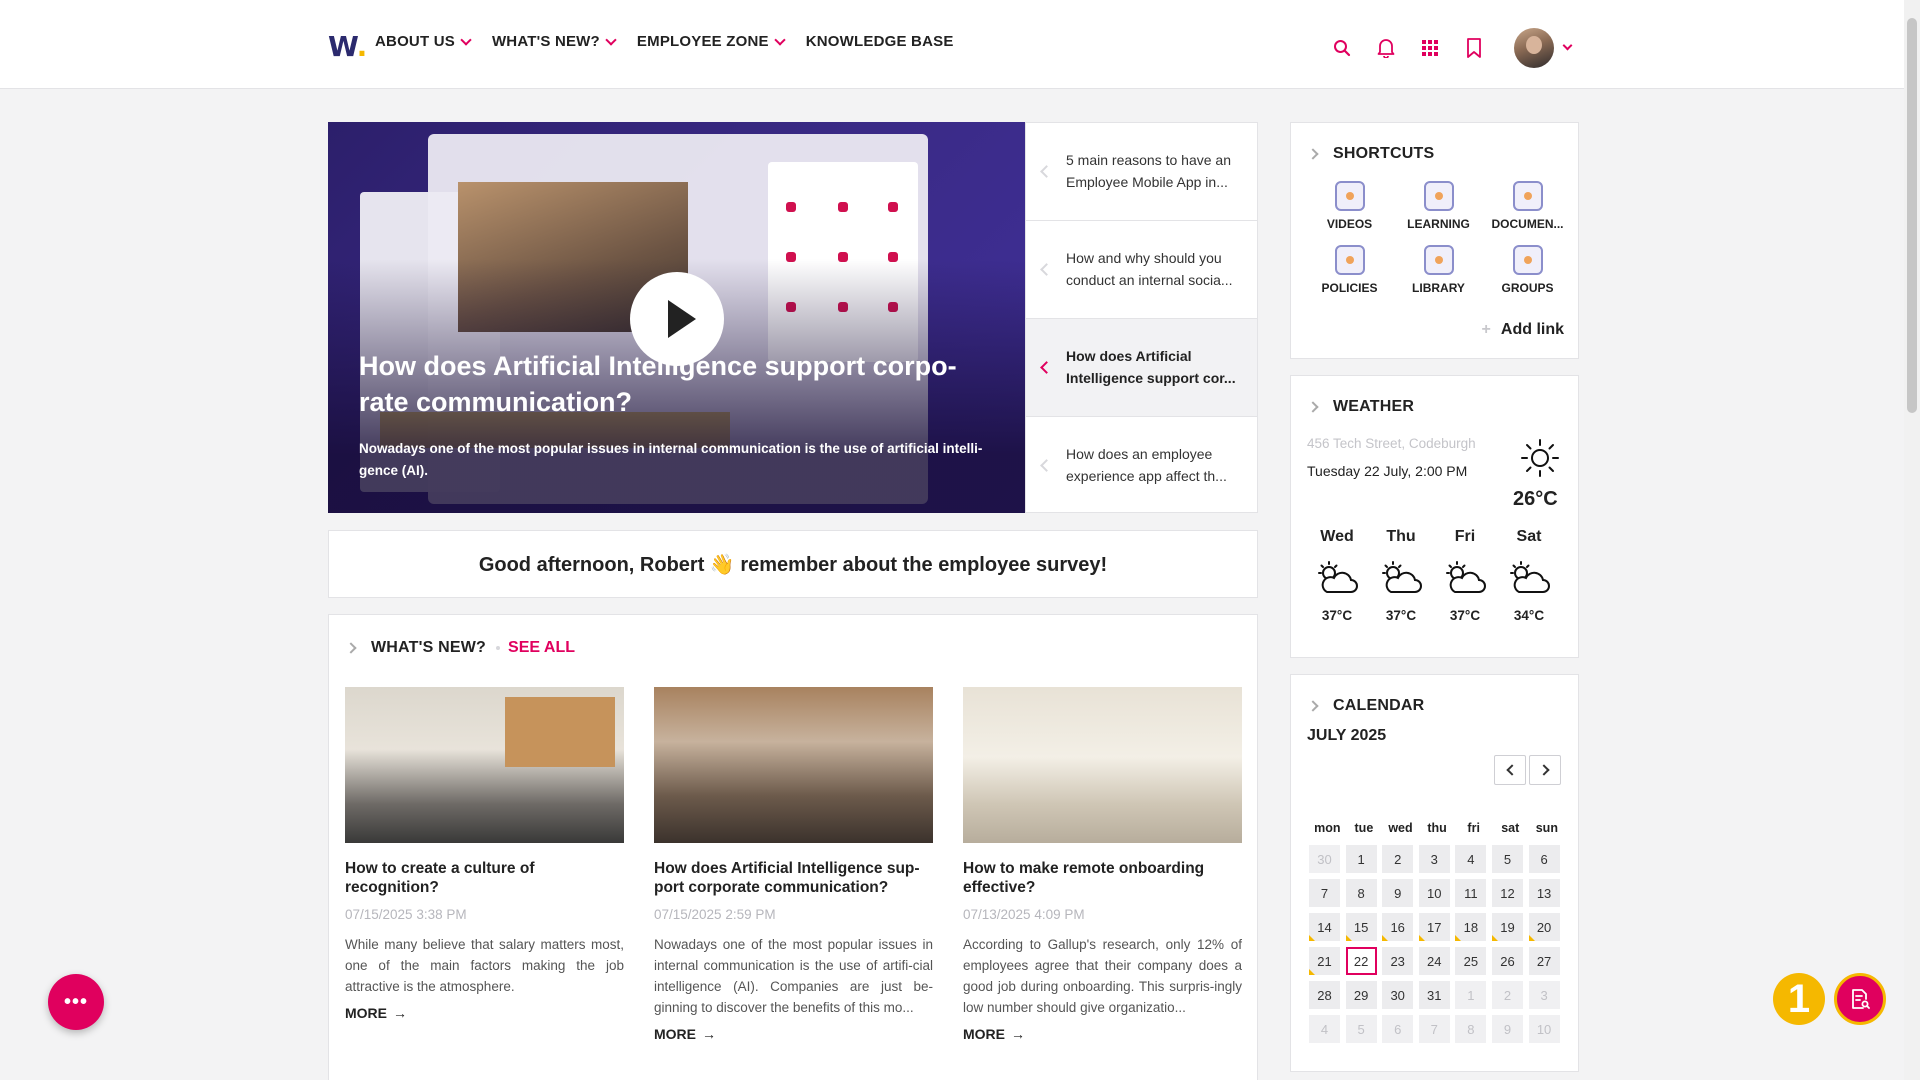 This screenshot has height=1080, width=1920. Describe the element at coordinates (554, 41) in the screenshot. I see `nav-whats-new: WHAT'S NEW?` at that location.